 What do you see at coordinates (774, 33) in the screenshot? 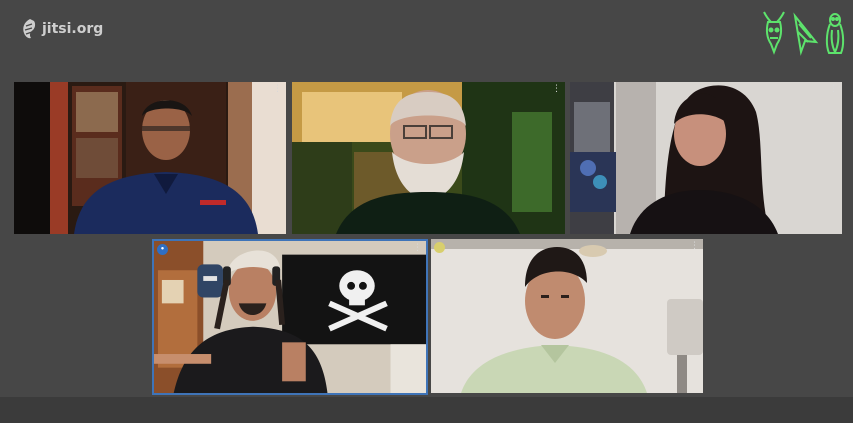
I see `gnu-head-icon` at bounding box center [774, 33].